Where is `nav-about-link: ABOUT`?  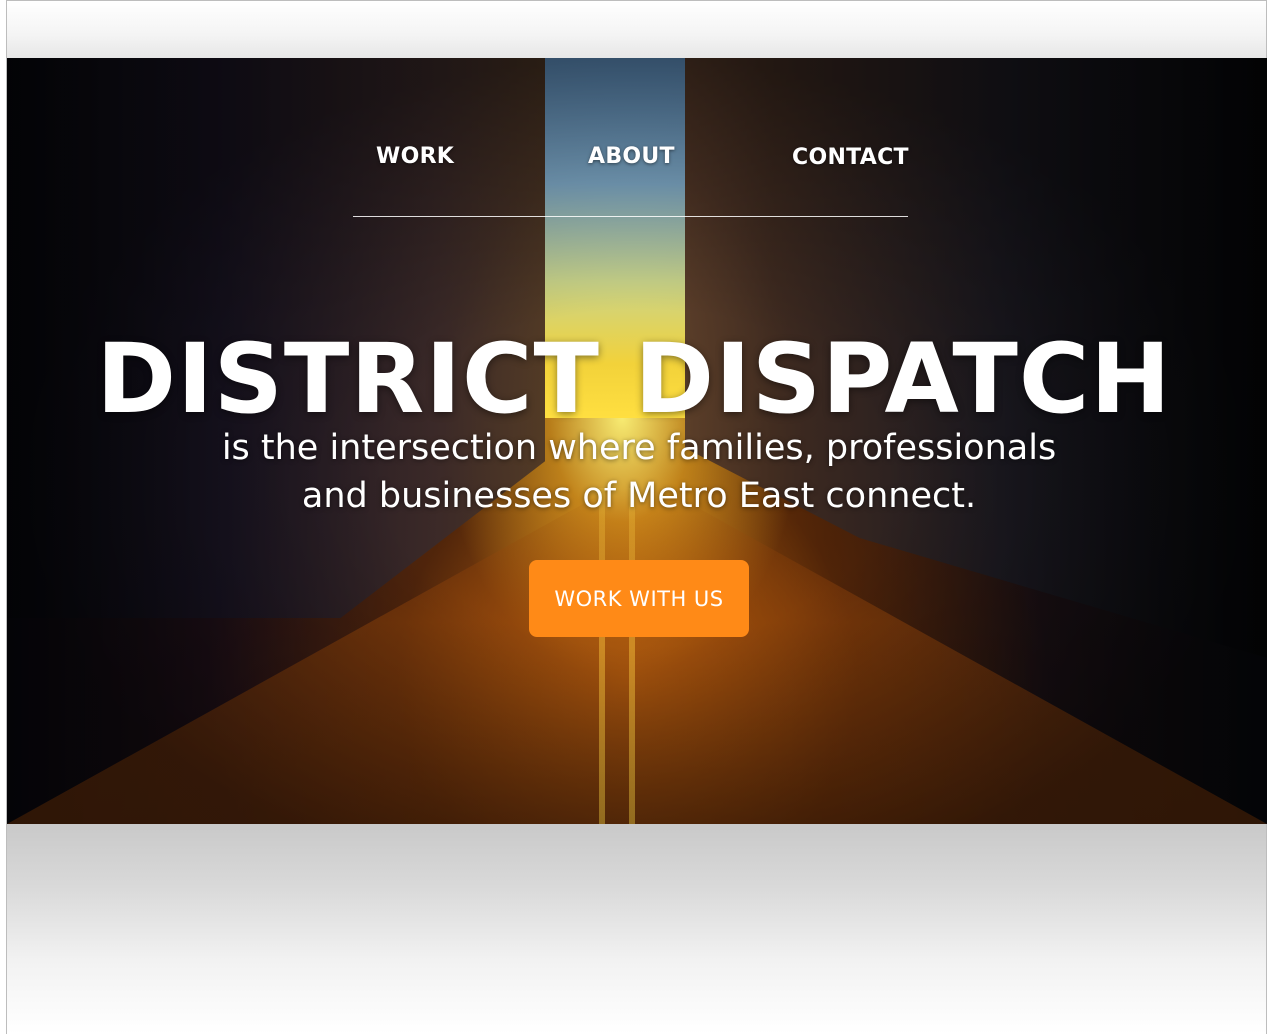 nav-about-link: ABOUT is located at coordinates (631, 156).